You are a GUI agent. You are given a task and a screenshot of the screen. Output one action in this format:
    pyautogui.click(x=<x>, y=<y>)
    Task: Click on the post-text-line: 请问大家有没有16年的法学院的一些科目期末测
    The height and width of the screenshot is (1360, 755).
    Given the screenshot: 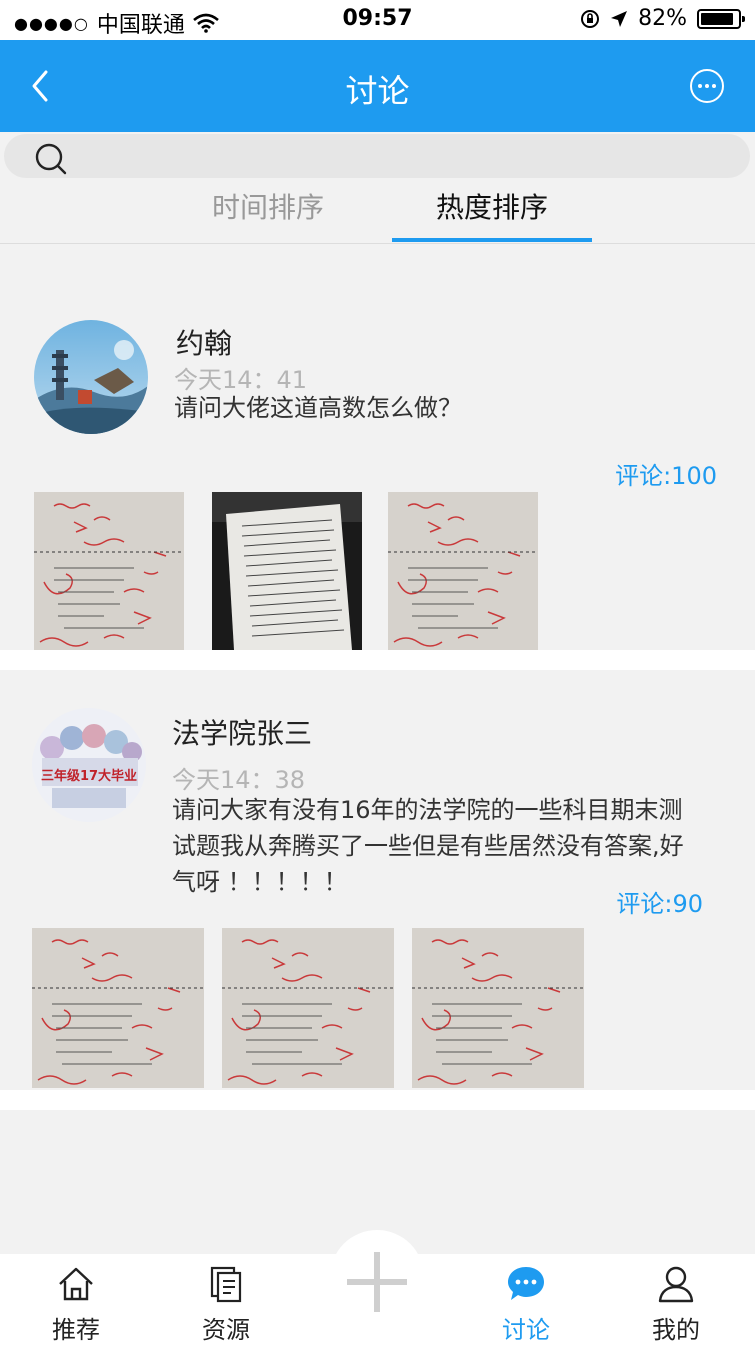 What is the action you would take?
    pyautogui.click(x=427, y=810)
    